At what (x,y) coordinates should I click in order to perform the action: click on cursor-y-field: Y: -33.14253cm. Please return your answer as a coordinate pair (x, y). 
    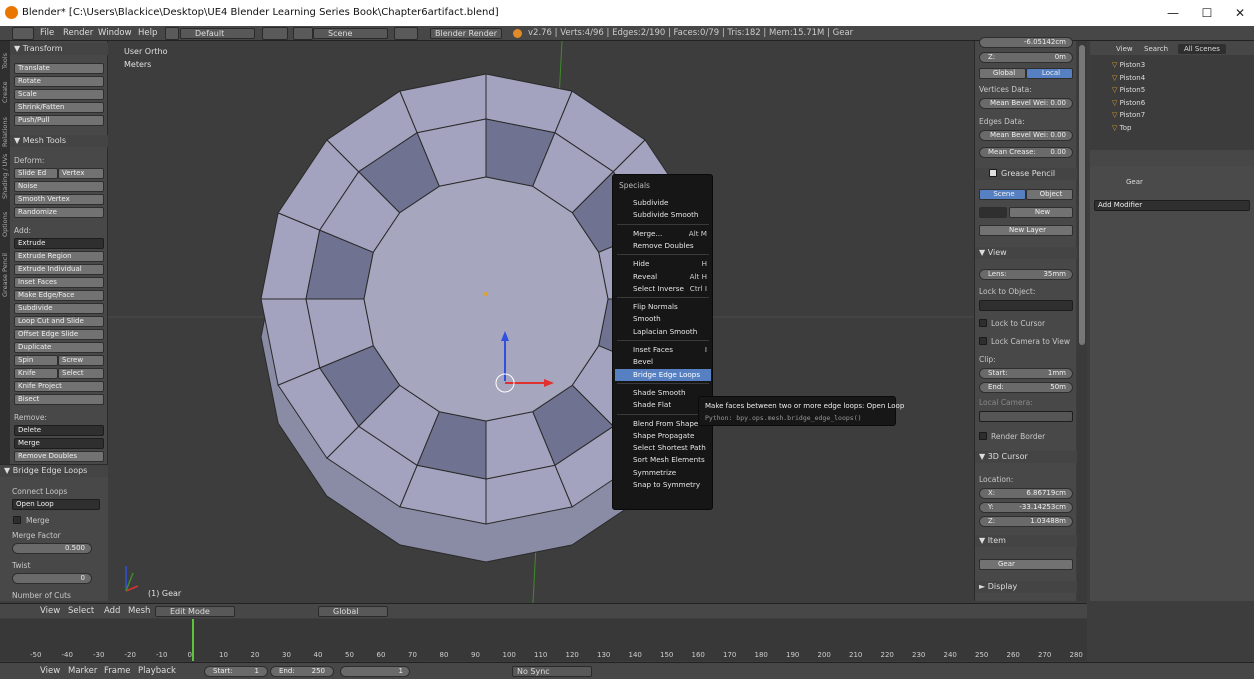
    Looking at the image, I should click on (1026, 507).